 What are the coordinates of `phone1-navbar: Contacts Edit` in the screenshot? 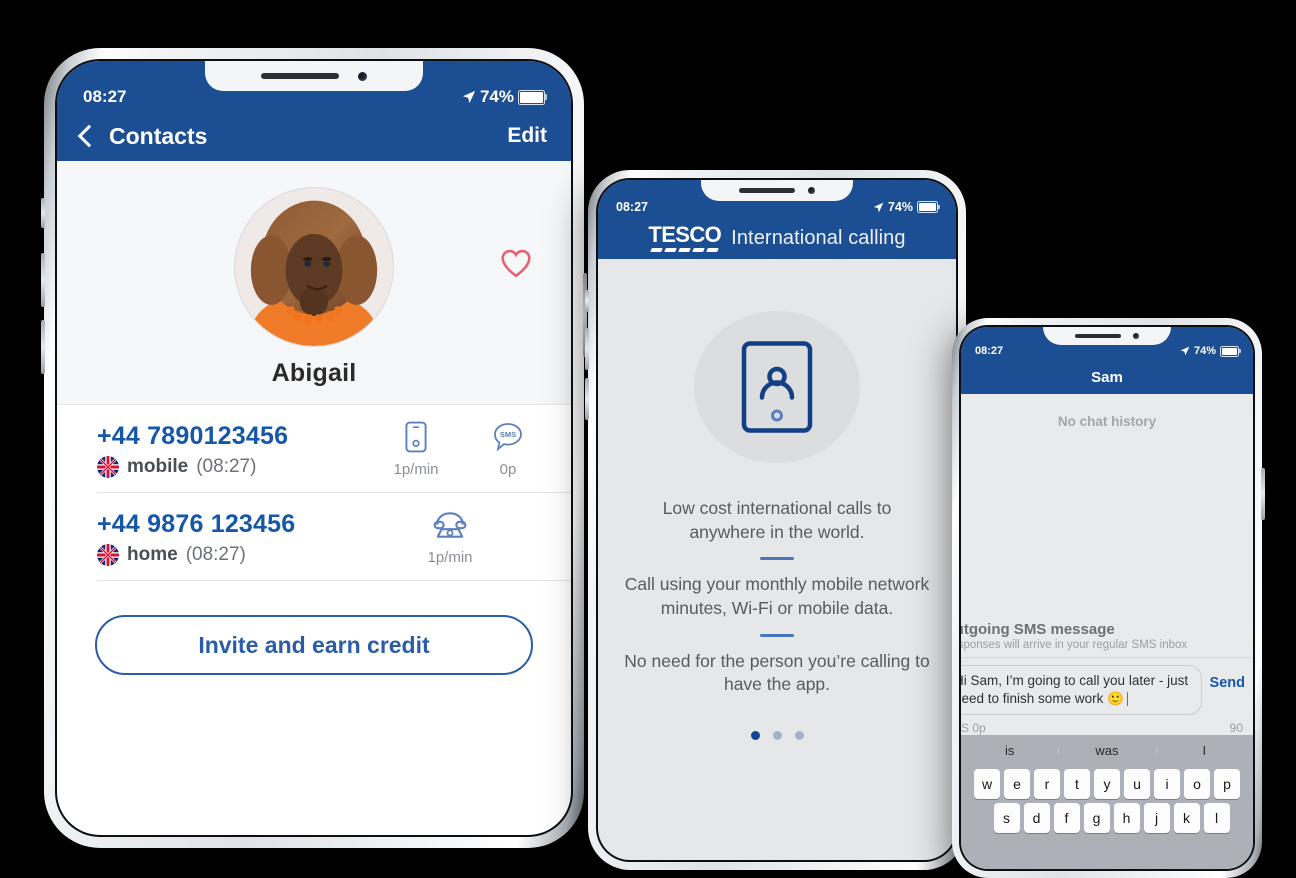 It's located at (314, 136).